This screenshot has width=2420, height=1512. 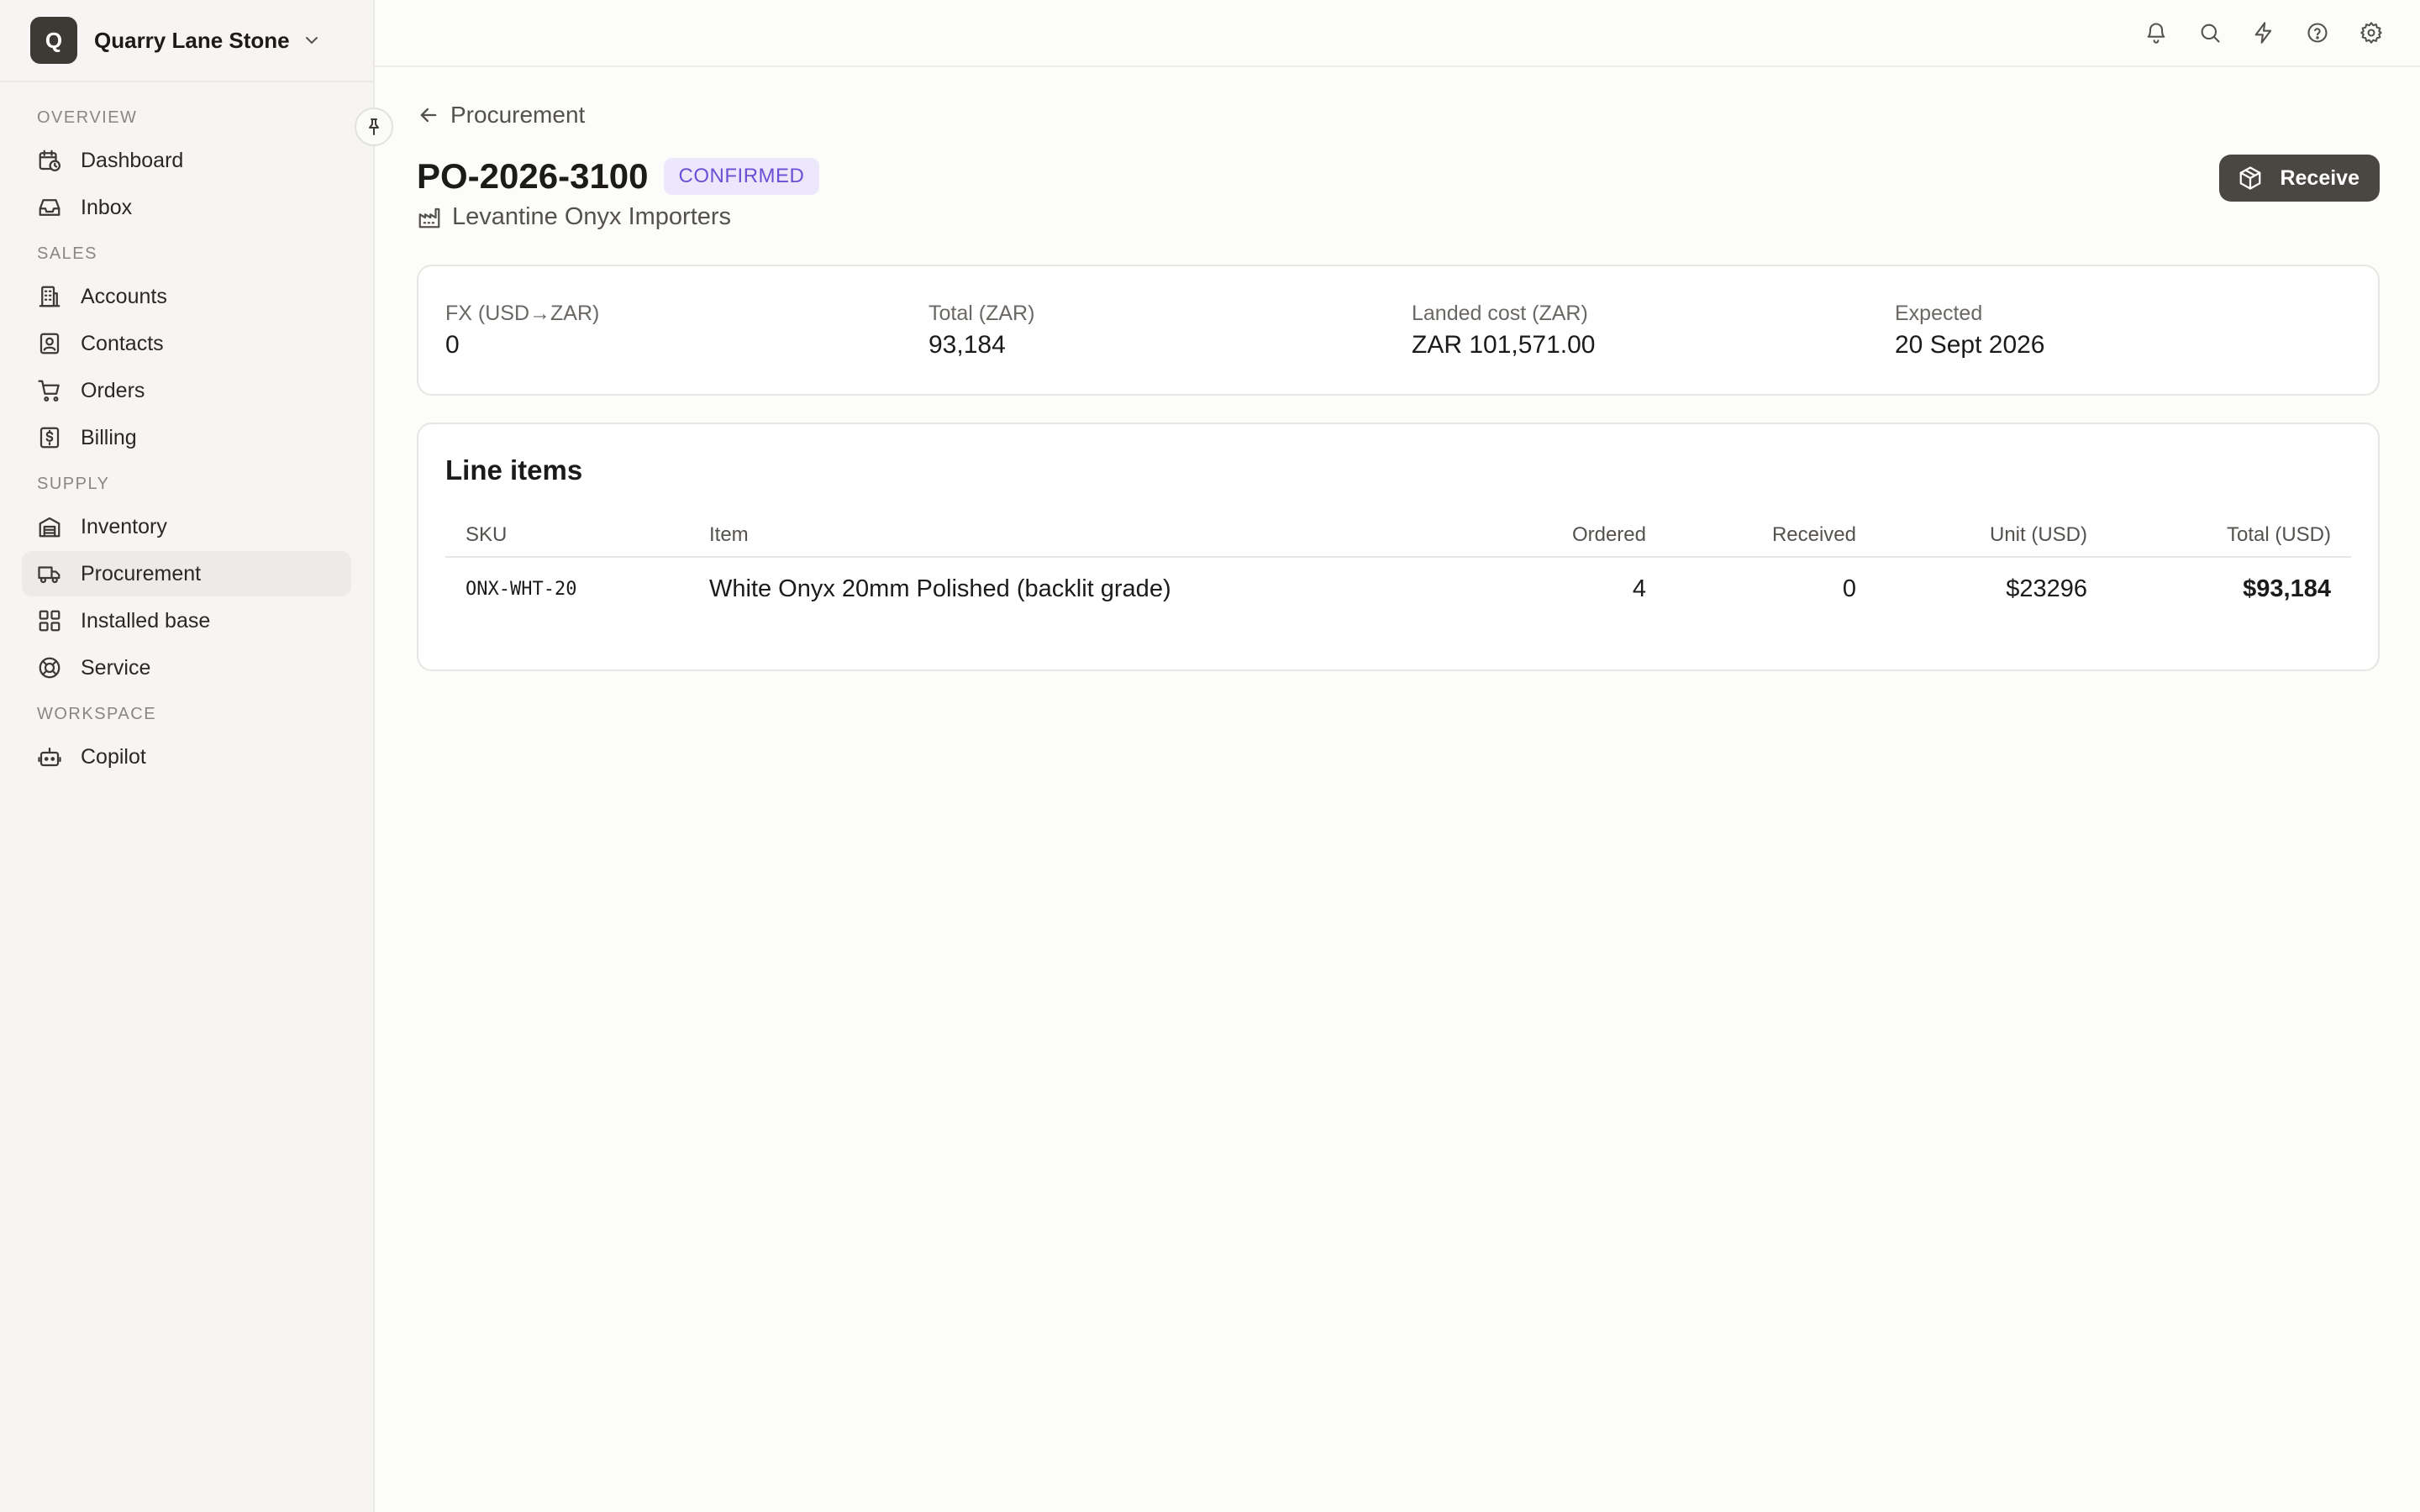 What do you see at coordinates (2320, 177) in the screenshot?
I see `receive-label: Receive` at bounding box center [2320, 177].